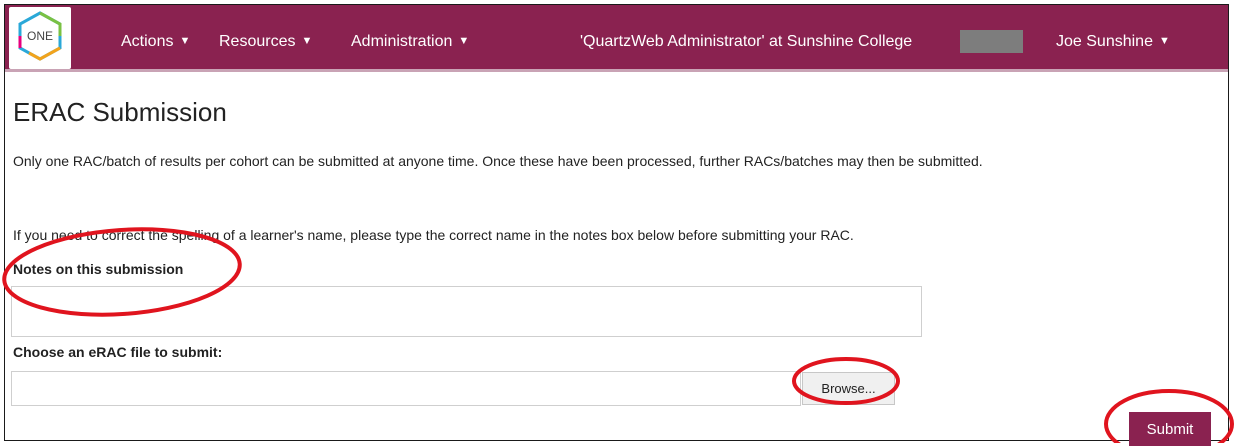 This screenshot has height=446, width=1234. What do you see at coordinates (406, 388) in the screenshot?
I see `file-path-field` at bounding box center [406, 388].